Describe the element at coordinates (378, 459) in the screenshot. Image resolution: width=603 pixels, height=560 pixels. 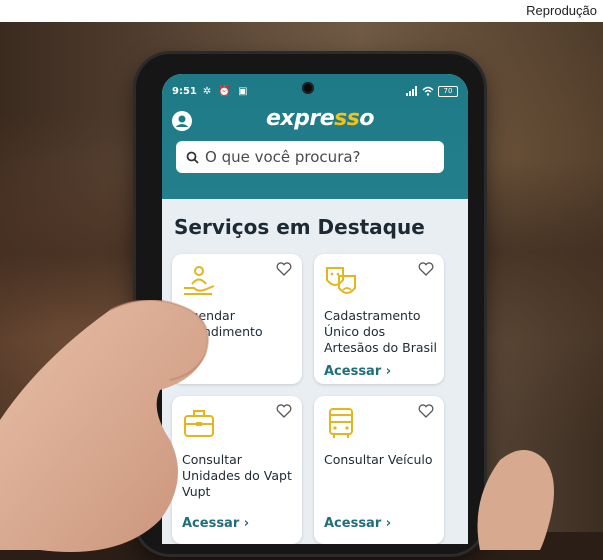
I see `card-label: Consultar Veículo` at that location.